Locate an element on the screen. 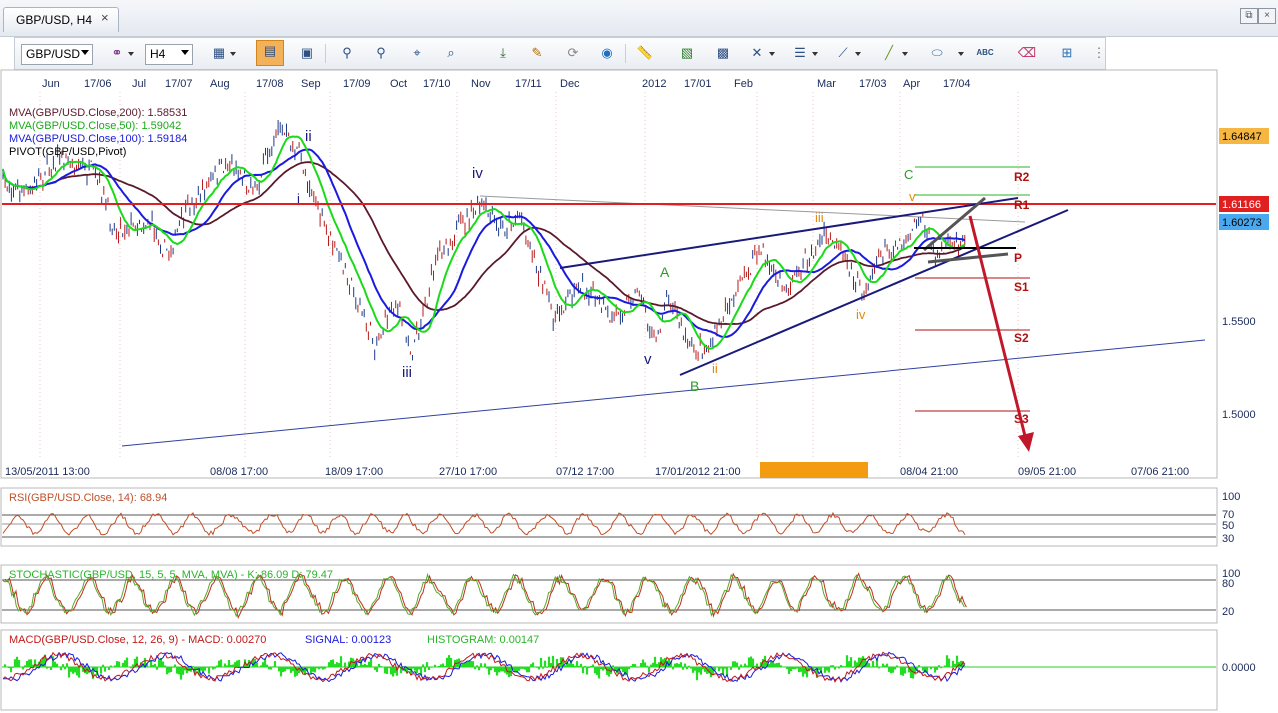 Image resolution: width=1278 pixels, height=713 pixels. rsi-scale-100: 100 is located at coordinates (1231, 497).